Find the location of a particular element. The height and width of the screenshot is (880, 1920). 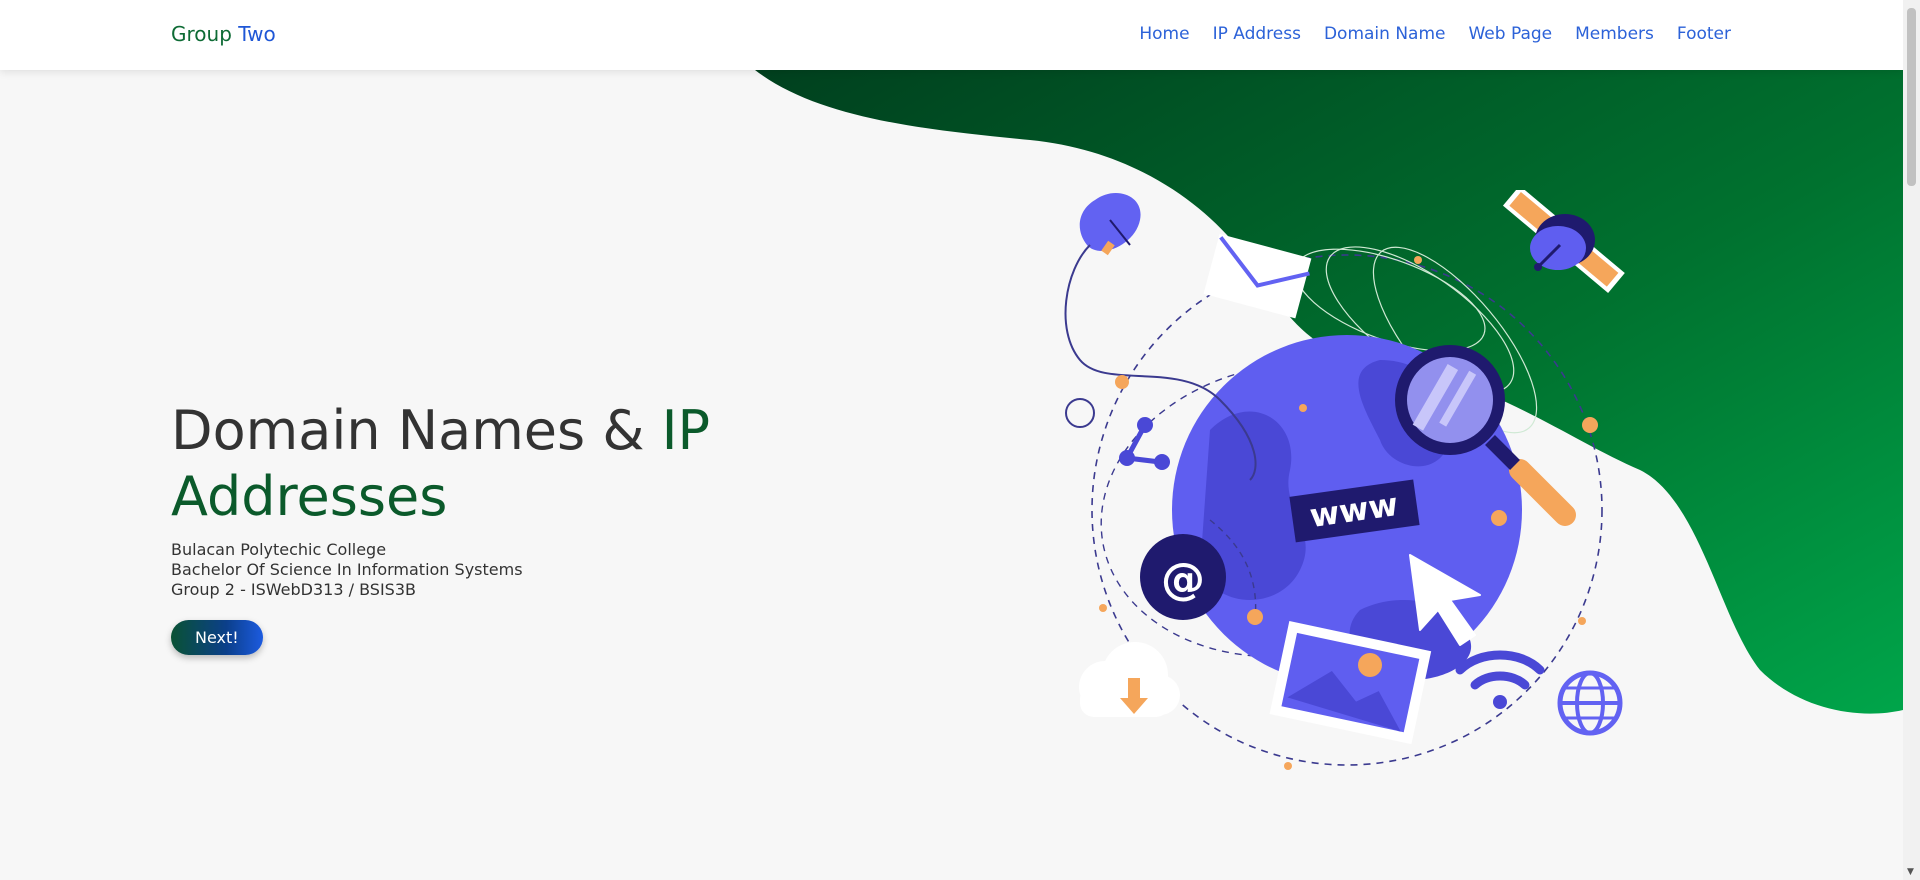

nav-link-members: Members is located at coordinates (1614, 34).